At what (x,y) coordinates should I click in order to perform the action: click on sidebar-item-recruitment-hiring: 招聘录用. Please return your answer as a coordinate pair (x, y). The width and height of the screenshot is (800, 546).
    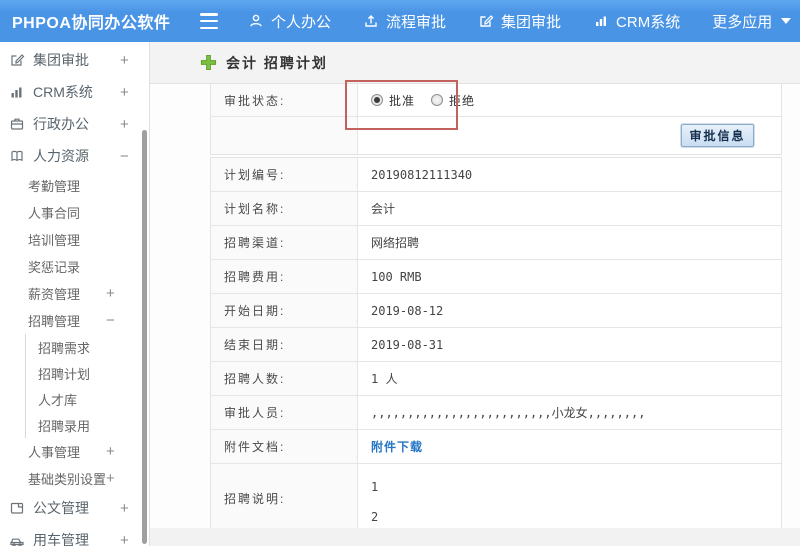
    Looking at the image, I should click on (87, 425).